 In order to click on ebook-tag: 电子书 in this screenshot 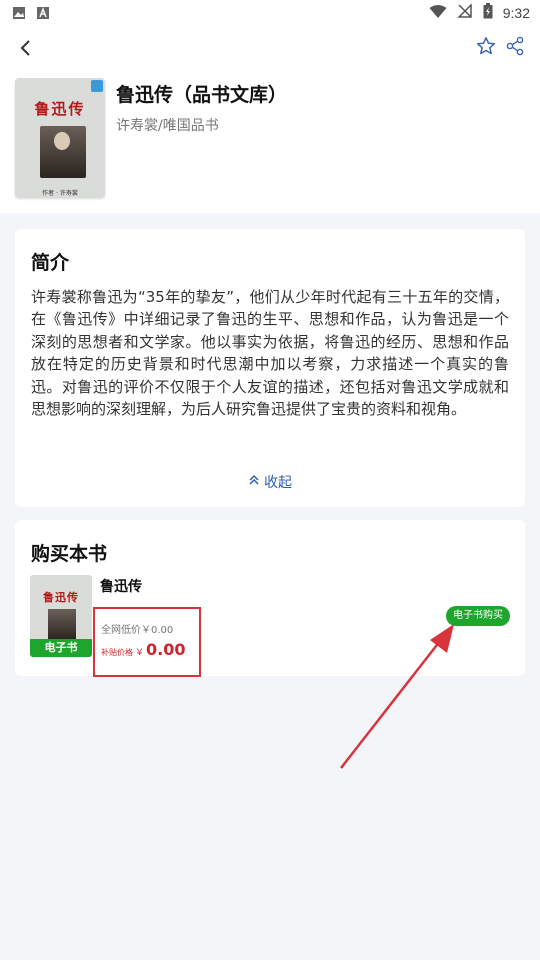, I will do `click(61, 648)`.